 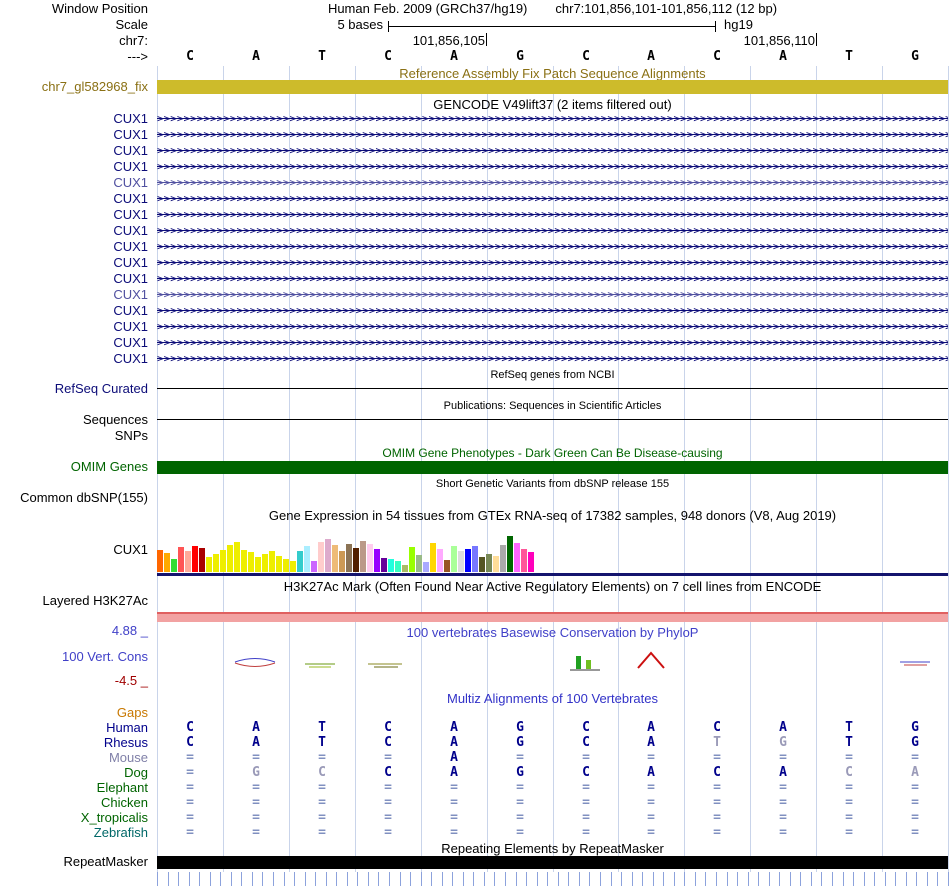 What do you see at coordinates (552, 618) in the screenshot?
I see `h3k27ac-signal-band` at bounding box center [552, 618].